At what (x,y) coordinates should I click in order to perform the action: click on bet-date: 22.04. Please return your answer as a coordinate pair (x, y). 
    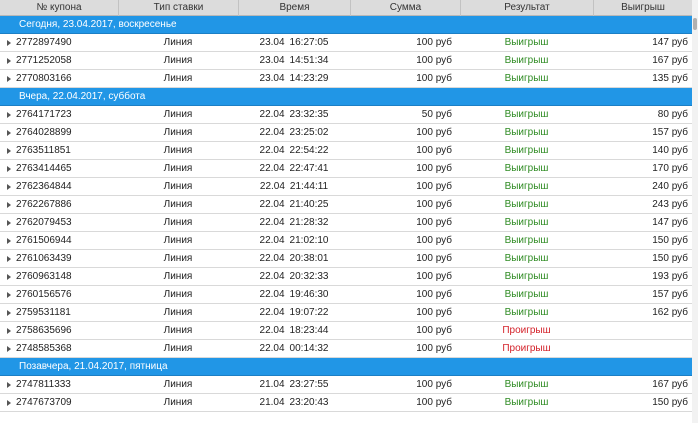
    Looking at the image, I should click on (272, 222).